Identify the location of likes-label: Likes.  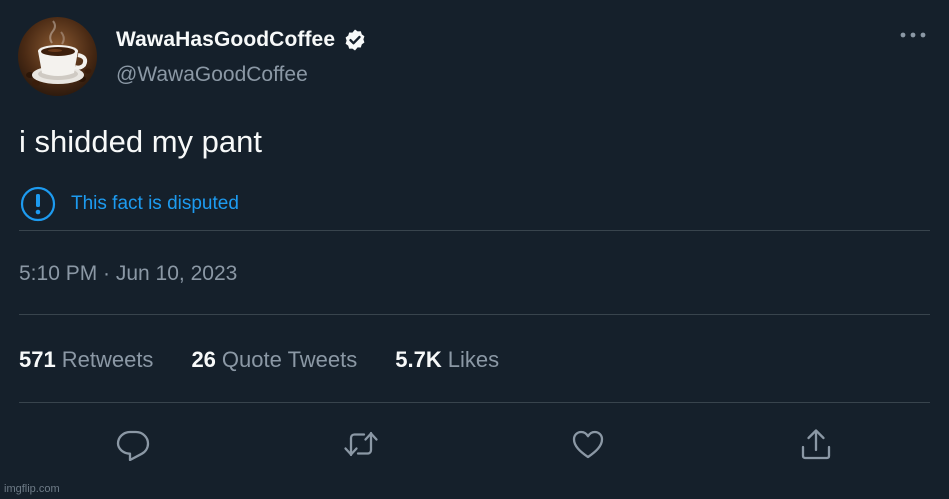
(473, 359).